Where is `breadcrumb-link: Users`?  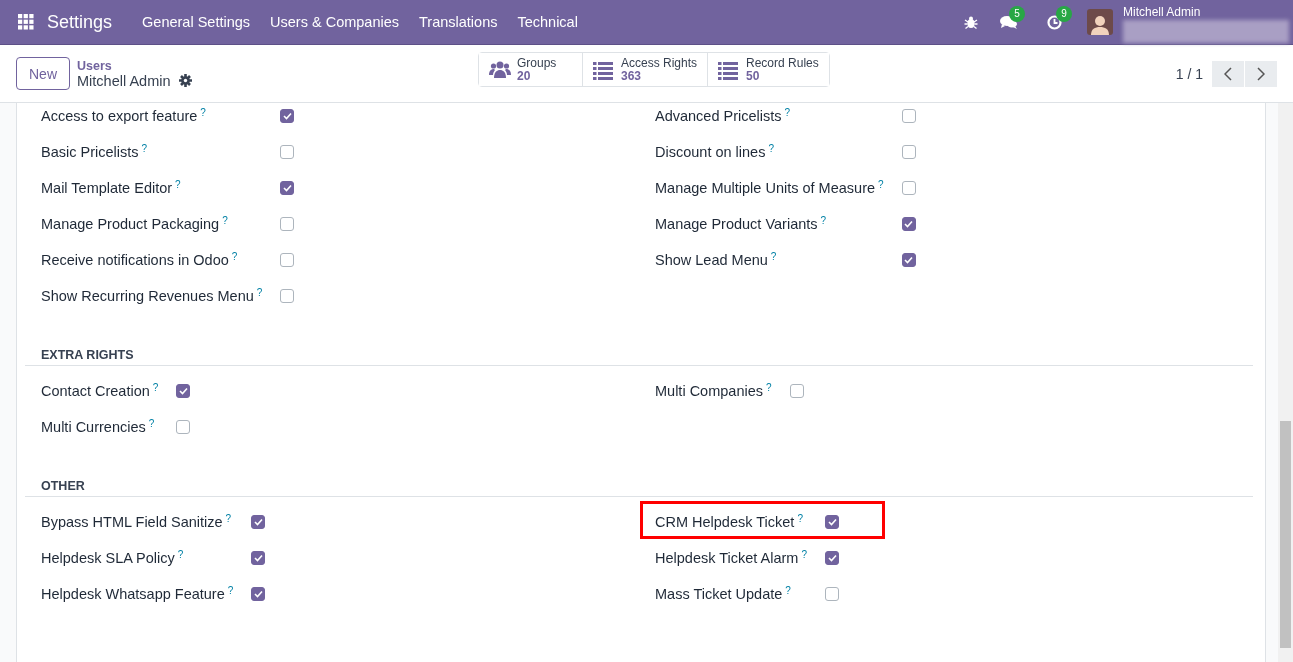
breadcrumb-link: Users is located at coordinates (134, 65).